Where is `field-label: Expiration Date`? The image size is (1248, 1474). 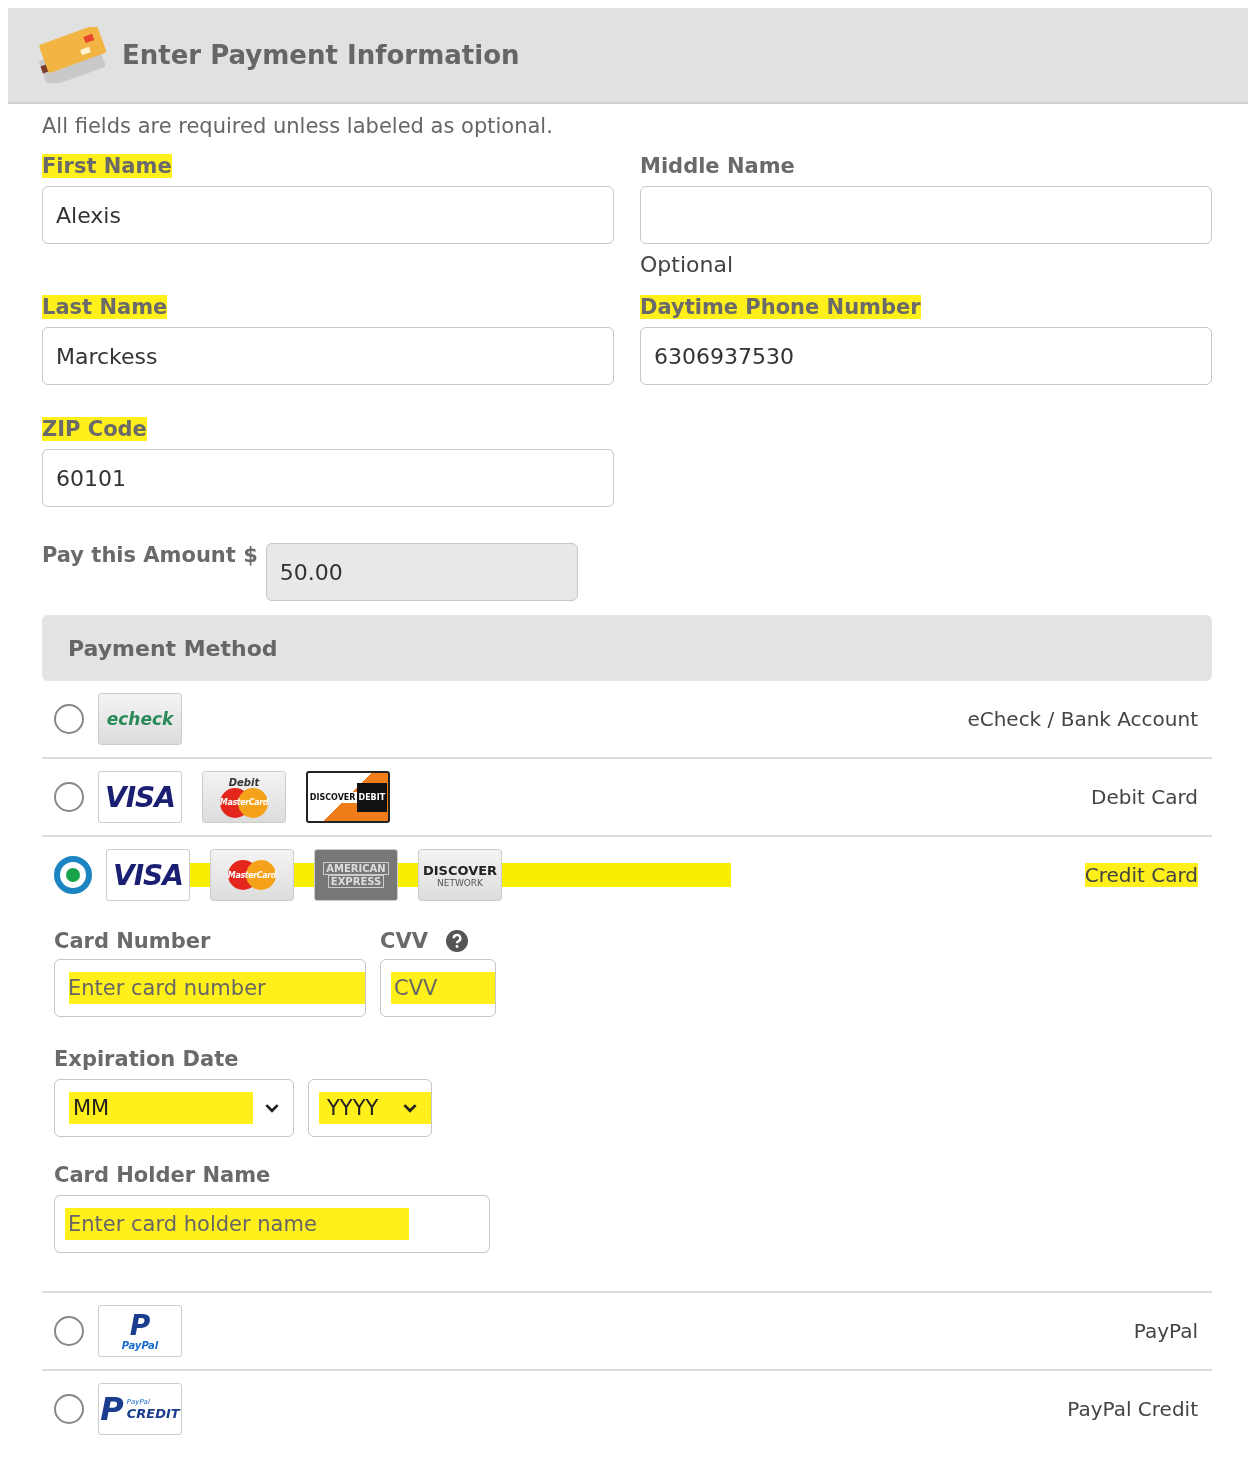
field-label: Expiration Date is located at coordinates (146, 1059).